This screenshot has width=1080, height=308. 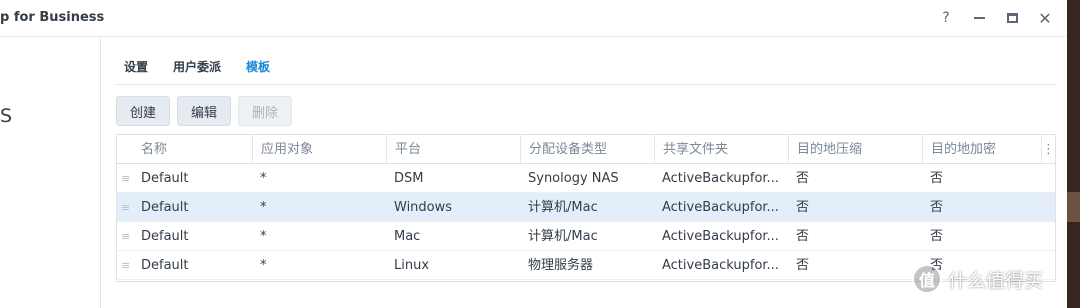 What do you see at coordinates (854, 149) in the screenshot?
I see `column-header-compression: 目的地压缩` at bounding box center [854, 149].